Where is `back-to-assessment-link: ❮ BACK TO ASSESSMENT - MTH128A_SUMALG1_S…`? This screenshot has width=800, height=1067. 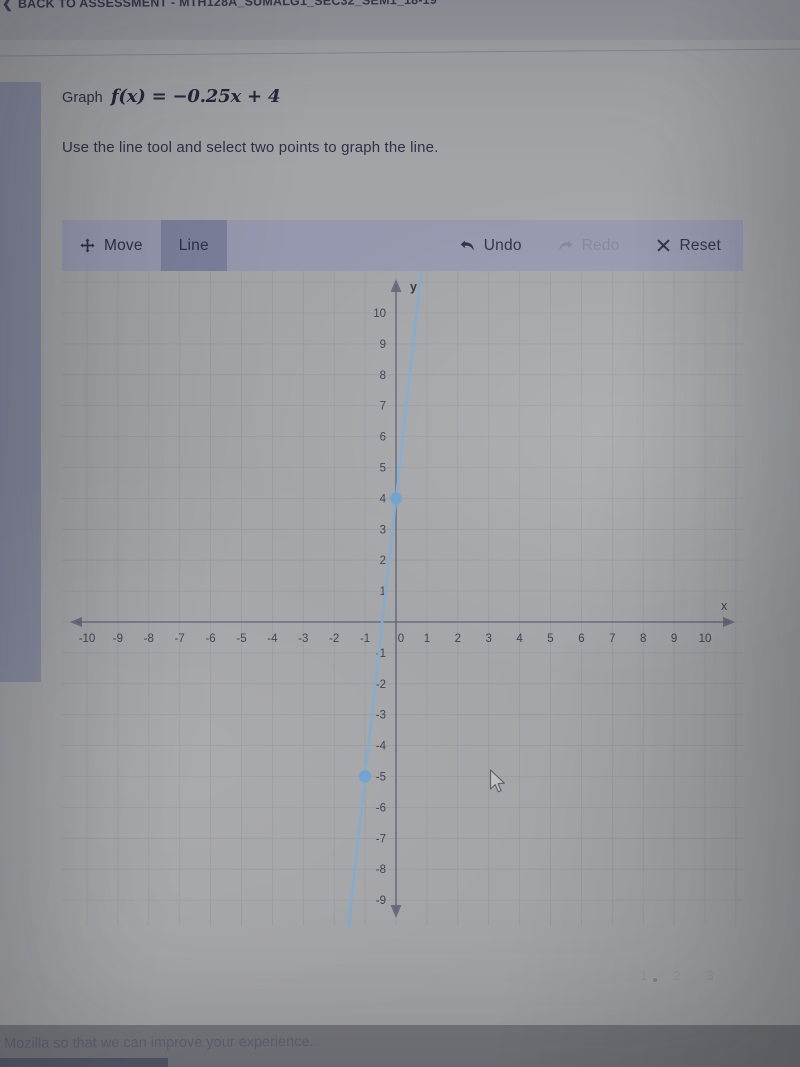 back-to-assessment-link: ❮ BACK TO ASSESSMENT - MTH128A_SUMALG1_S… is located at coordinates (219, 6).